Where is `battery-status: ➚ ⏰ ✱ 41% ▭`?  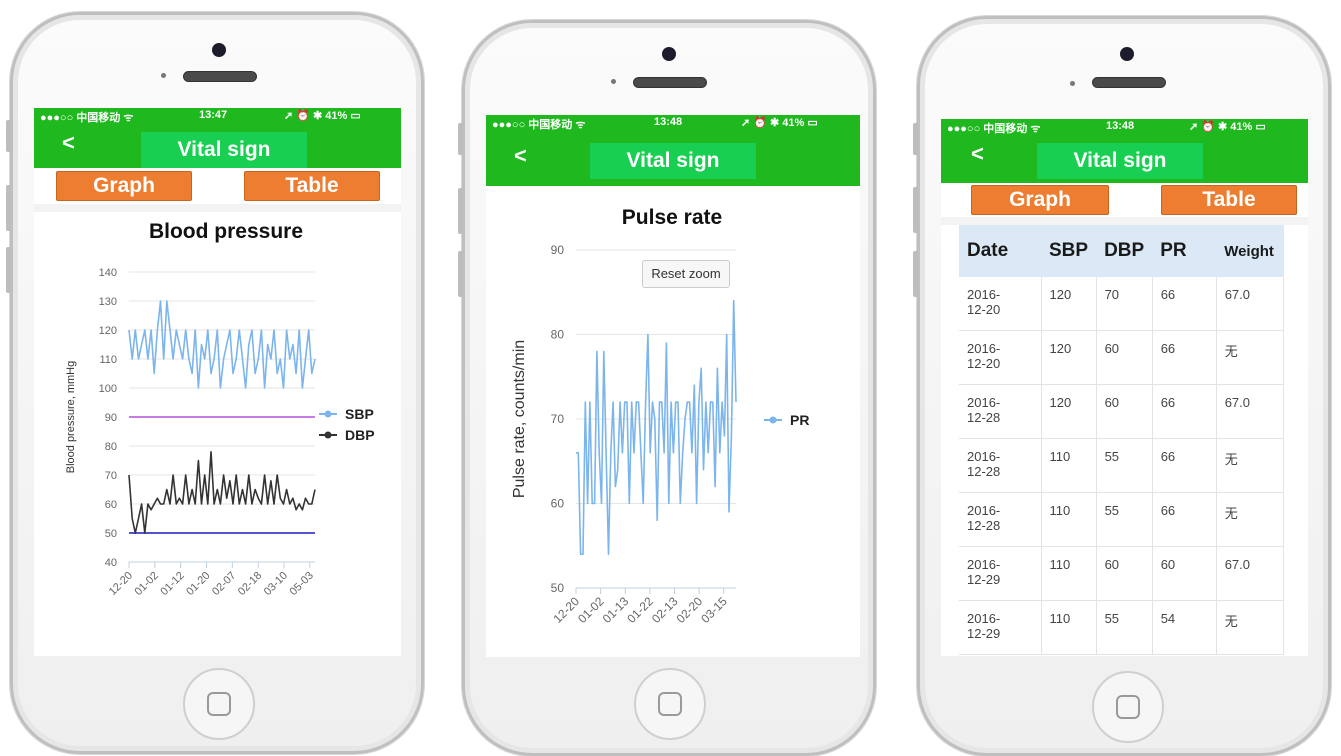 battery-status: ➚ ⏰ ✱ 41% ▭ is located at coordinates (322, 116).